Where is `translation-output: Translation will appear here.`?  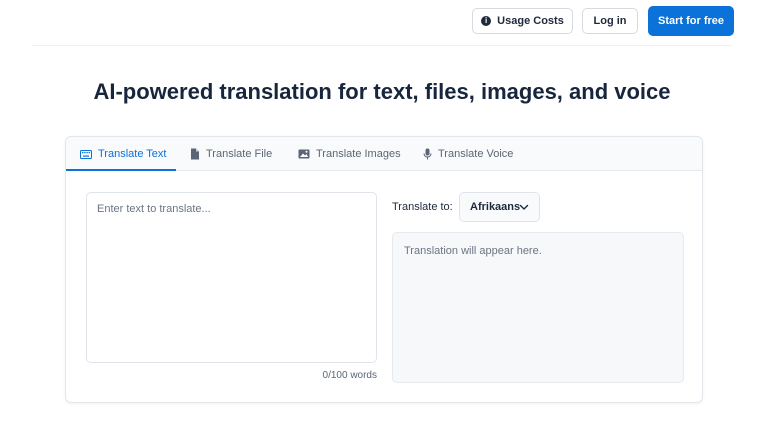
translation-output: Translation will appear here. is located at coordinates (538, 307).